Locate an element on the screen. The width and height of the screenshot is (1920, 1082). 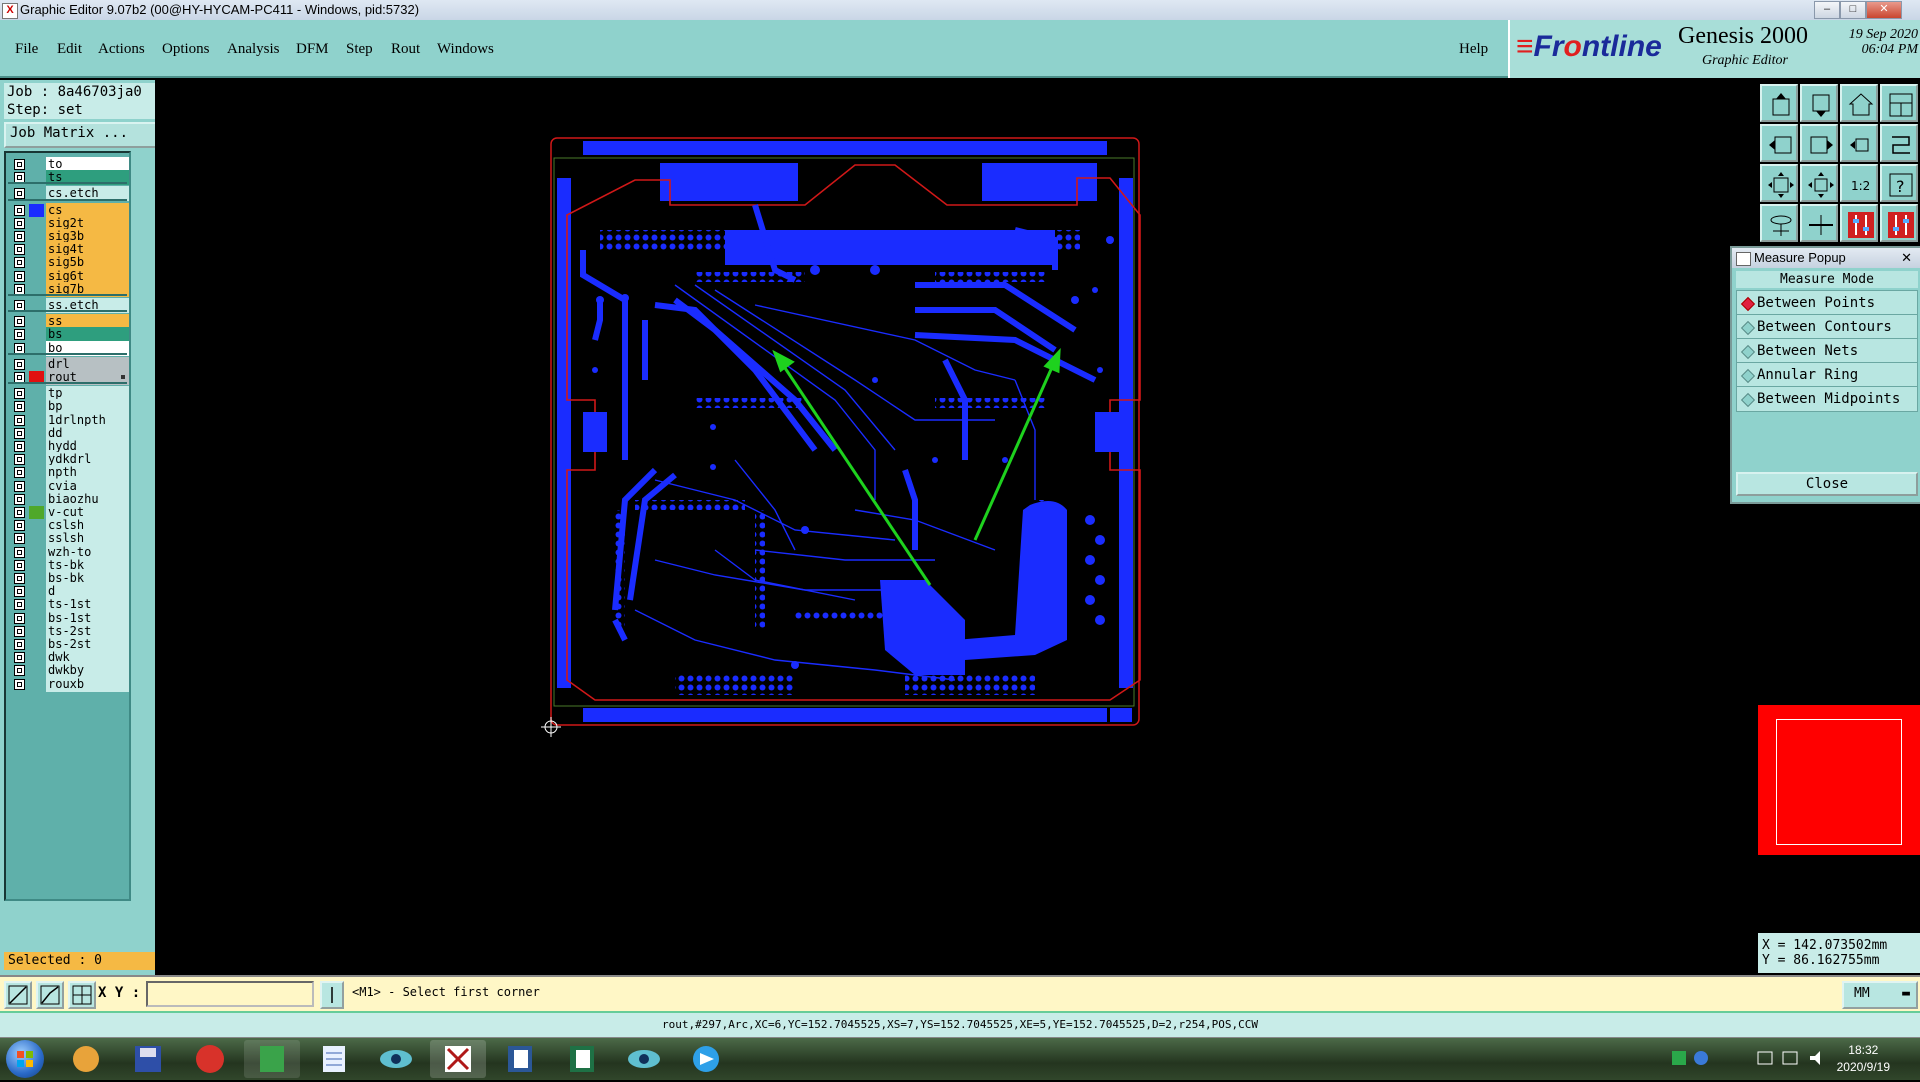
menu-help: Help is located at coordinates (1473, 49).